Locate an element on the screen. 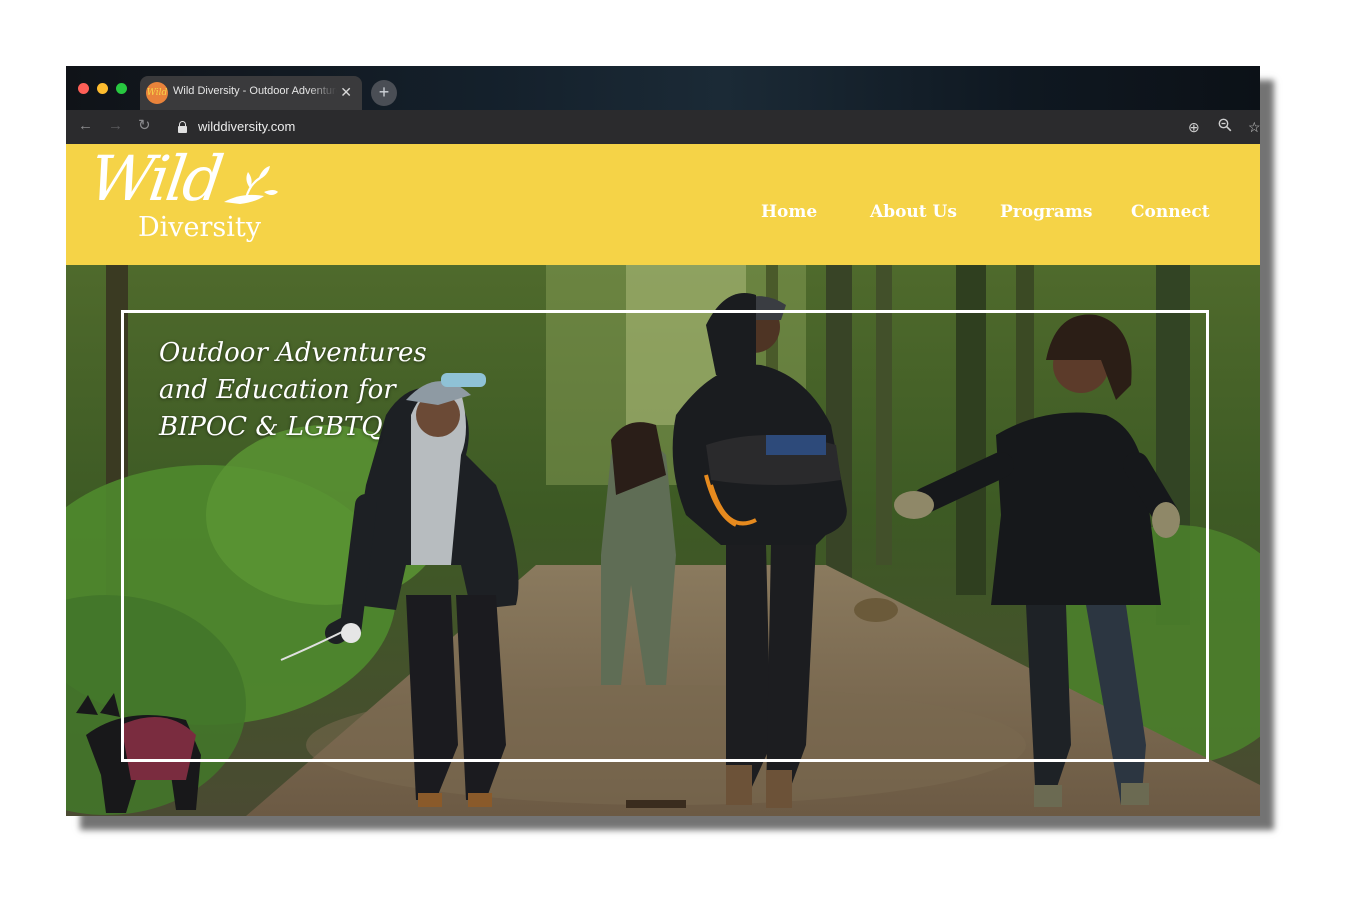 The height and width of the screenshot is (900, 1350). tab-close-icon: ✕ is located at coordinates (346, 92).